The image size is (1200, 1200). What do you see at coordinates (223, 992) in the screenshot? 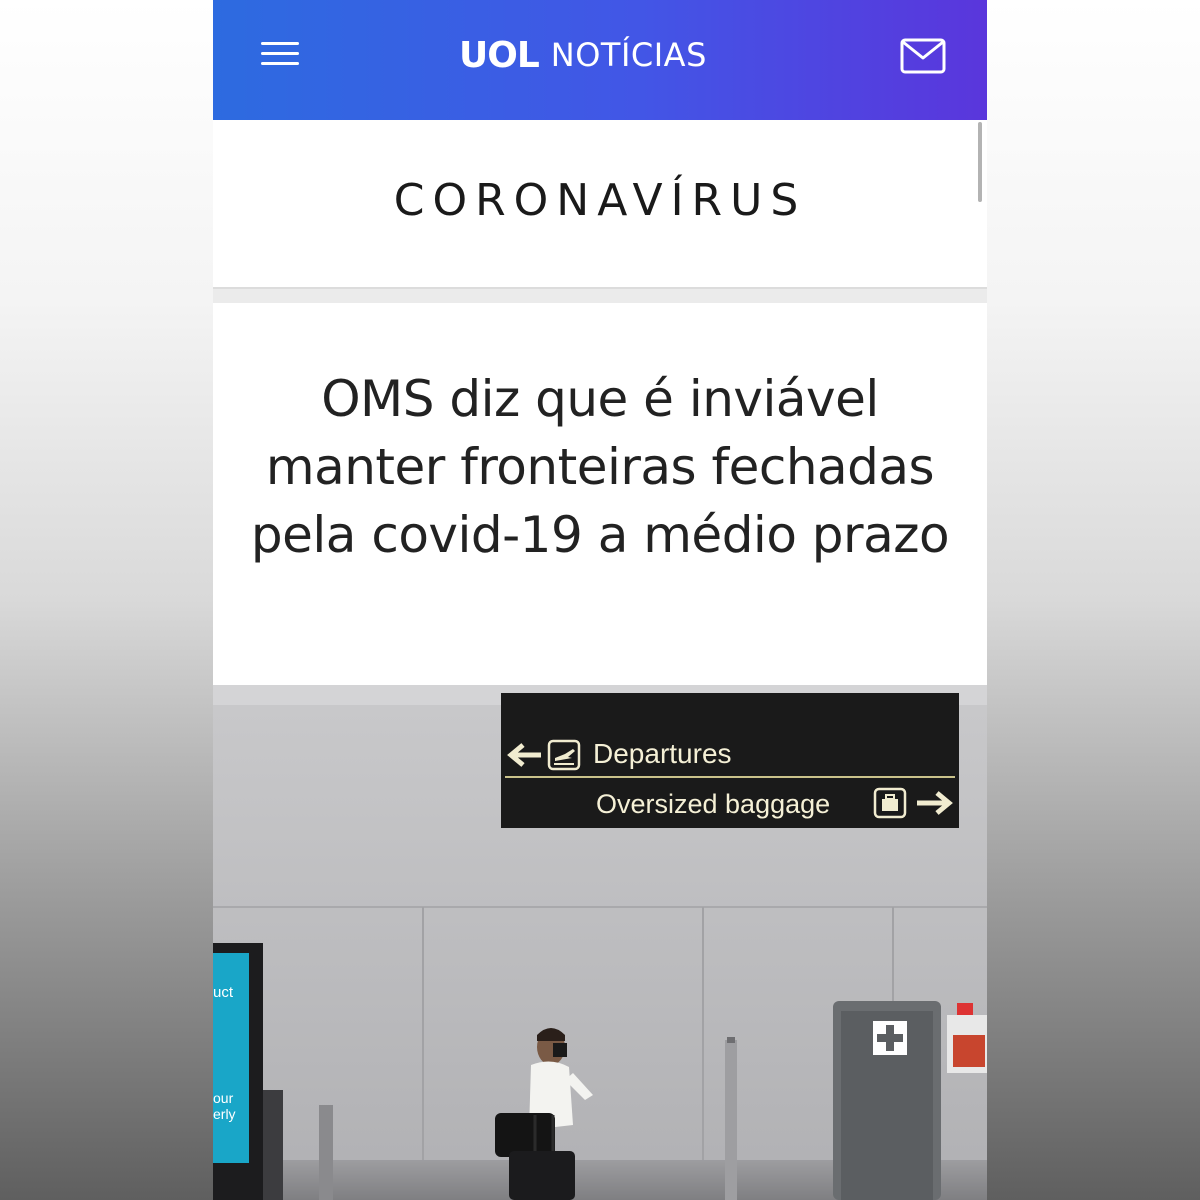
I see `kiosk-text-1: uct` at bounding box center [223, 992].